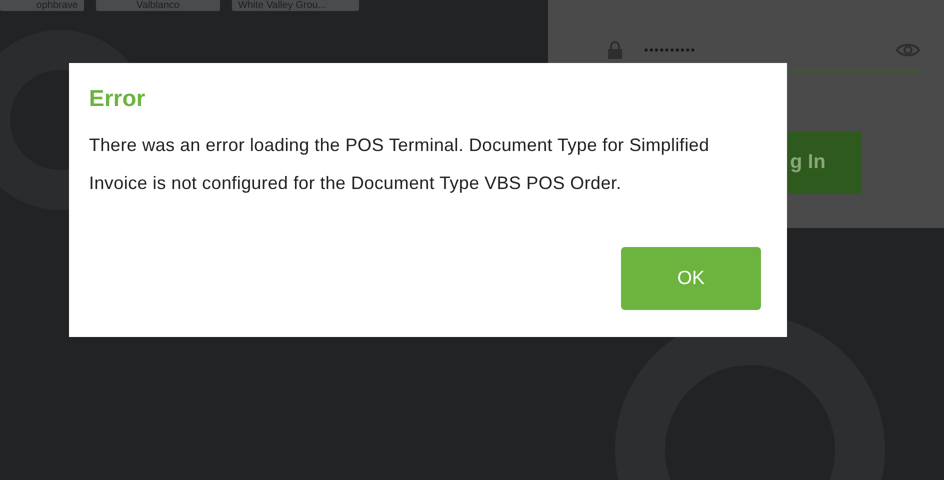  I want to click on eye-icon, so click(908, 50).